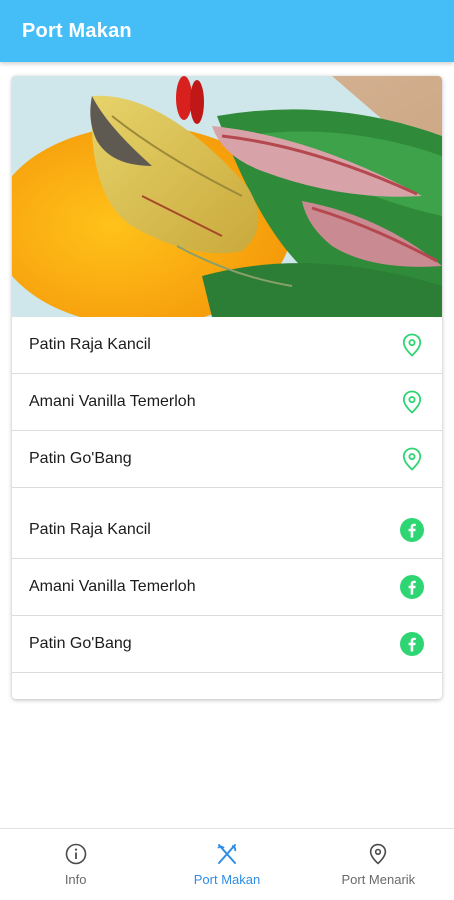 Image resolution: width=454 pixels, height=900 pixels. Describe the element at coordinates (227, 530) in the screenshot. I see `facebook-row-patin-raja-kancil: Patin Raja Kancil` at that location.